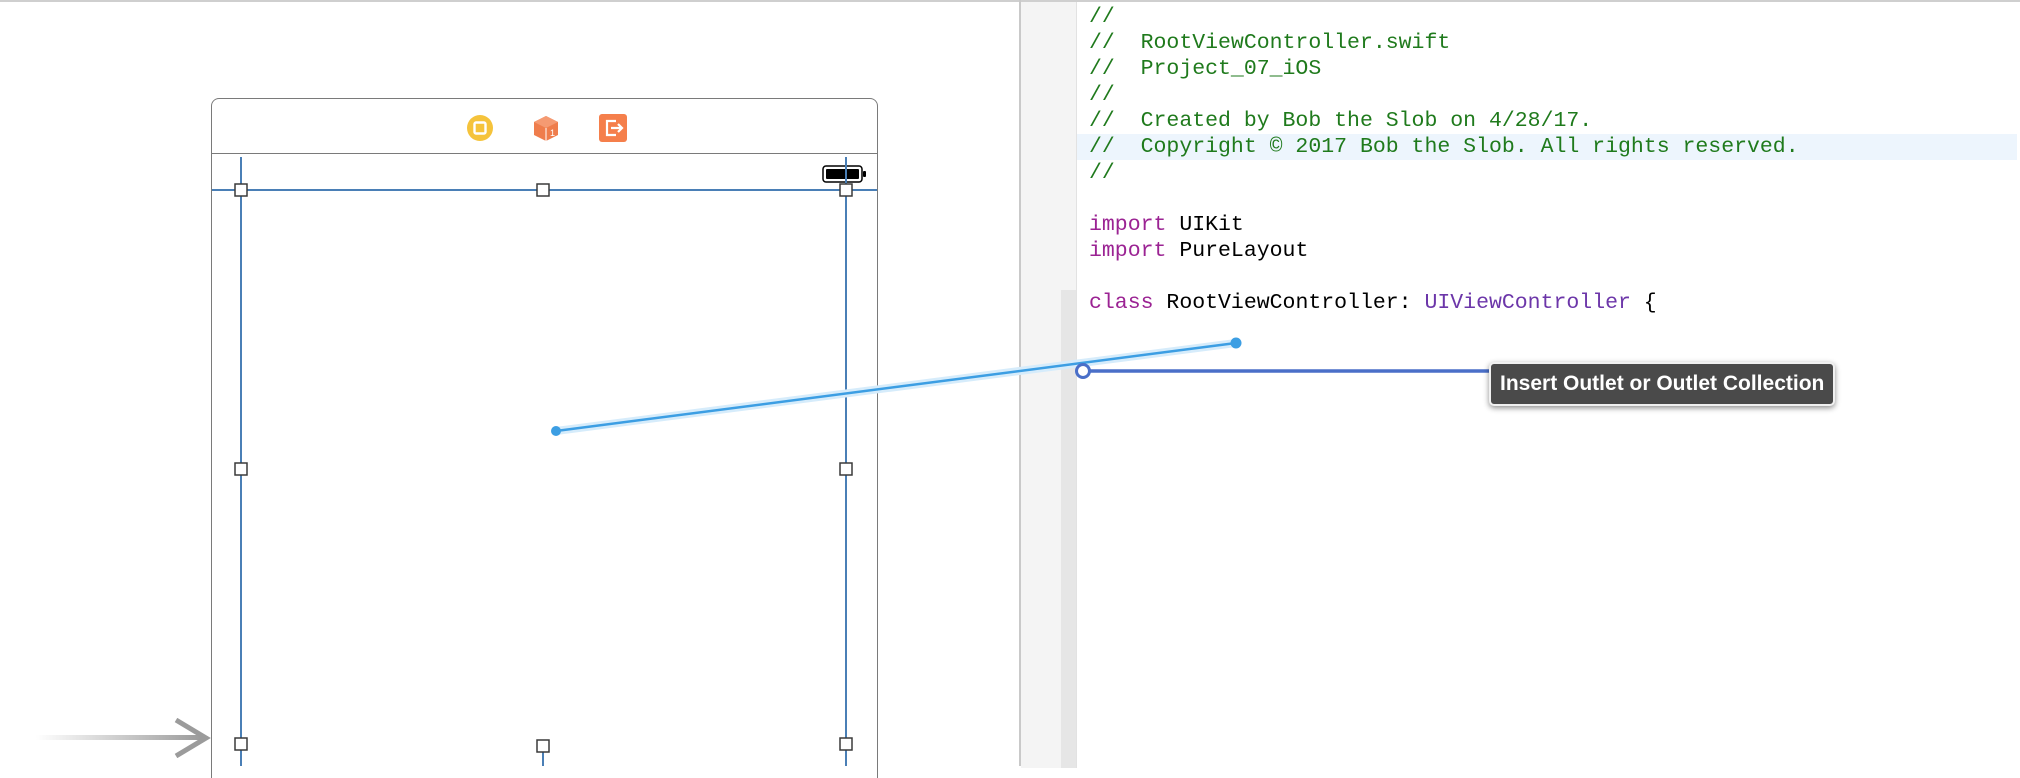 The image size is (2020, 778). Describe the element at coordinates (1662, 384) in the screenshot. I see `insert-outlet-tooltip: Insert Outlet or Outlet Collection` at that location.